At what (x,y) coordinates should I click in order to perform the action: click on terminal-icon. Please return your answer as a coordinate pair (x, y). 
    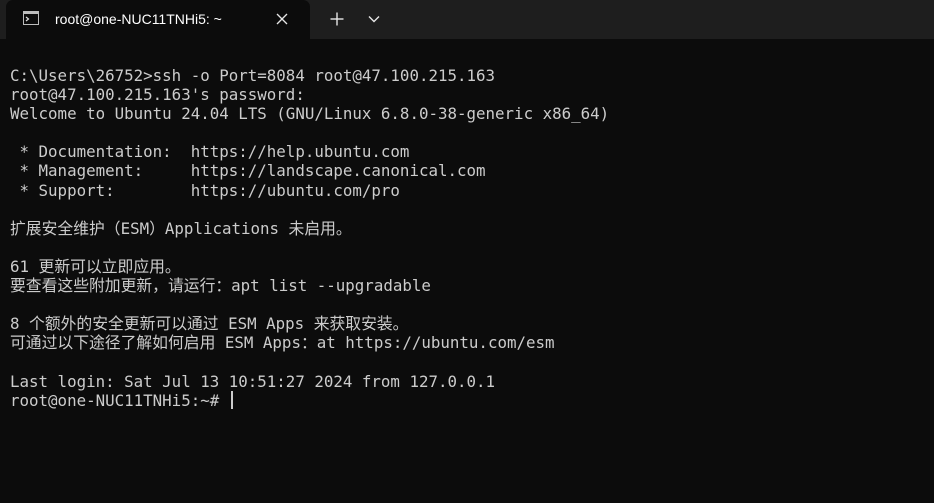
    Looking at the image, I should click on (31, 18).